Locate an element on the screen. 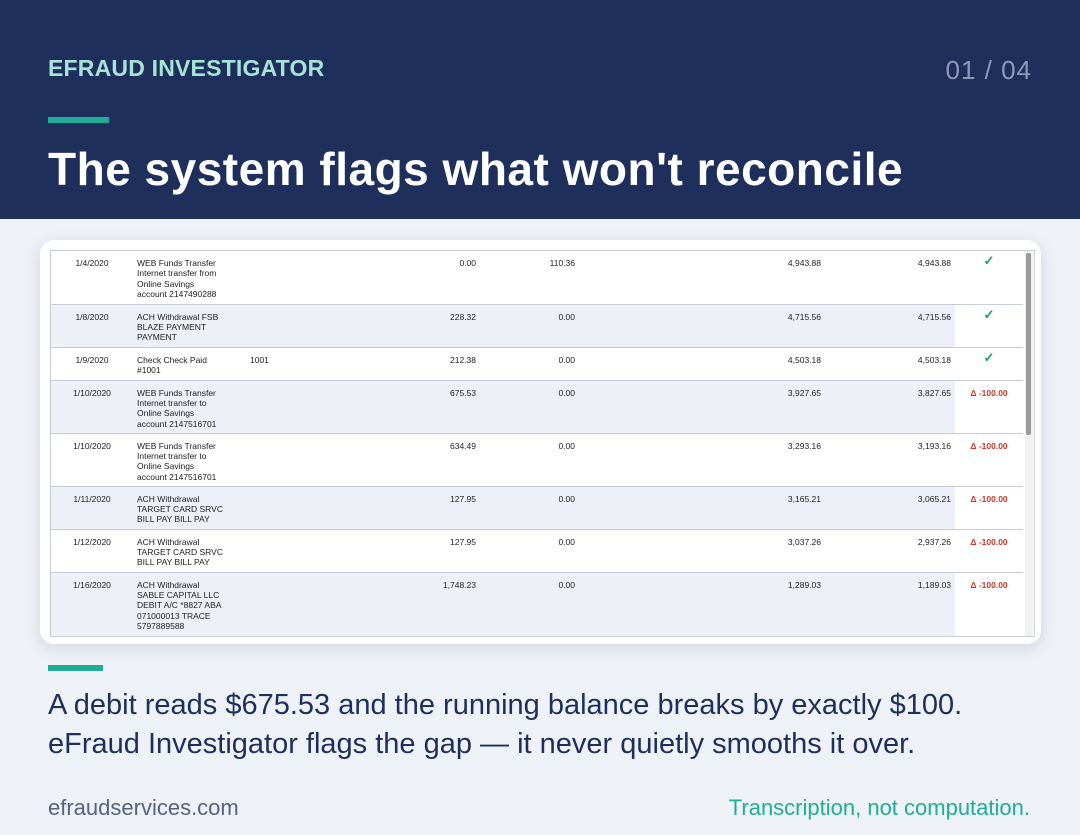 This screenshot has height=835, width=1080. ledger-running-balance-cell: 4,715.56 is located at coordinates (702, 326).